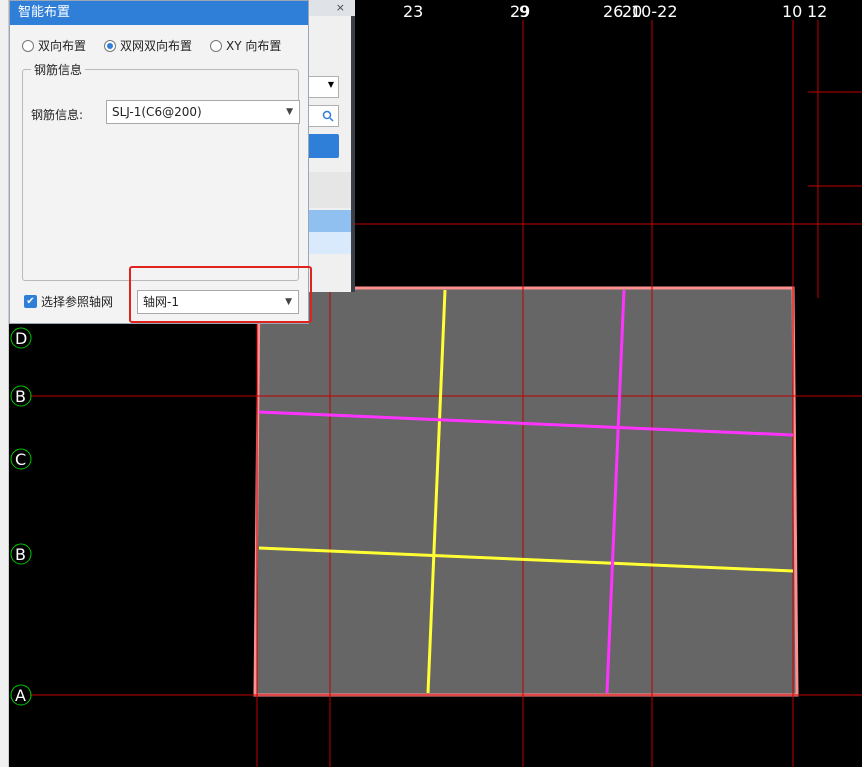 The image size is (862, 767). I want to click on rebar-info-label: 钢筋信息:, so click(57, 115).